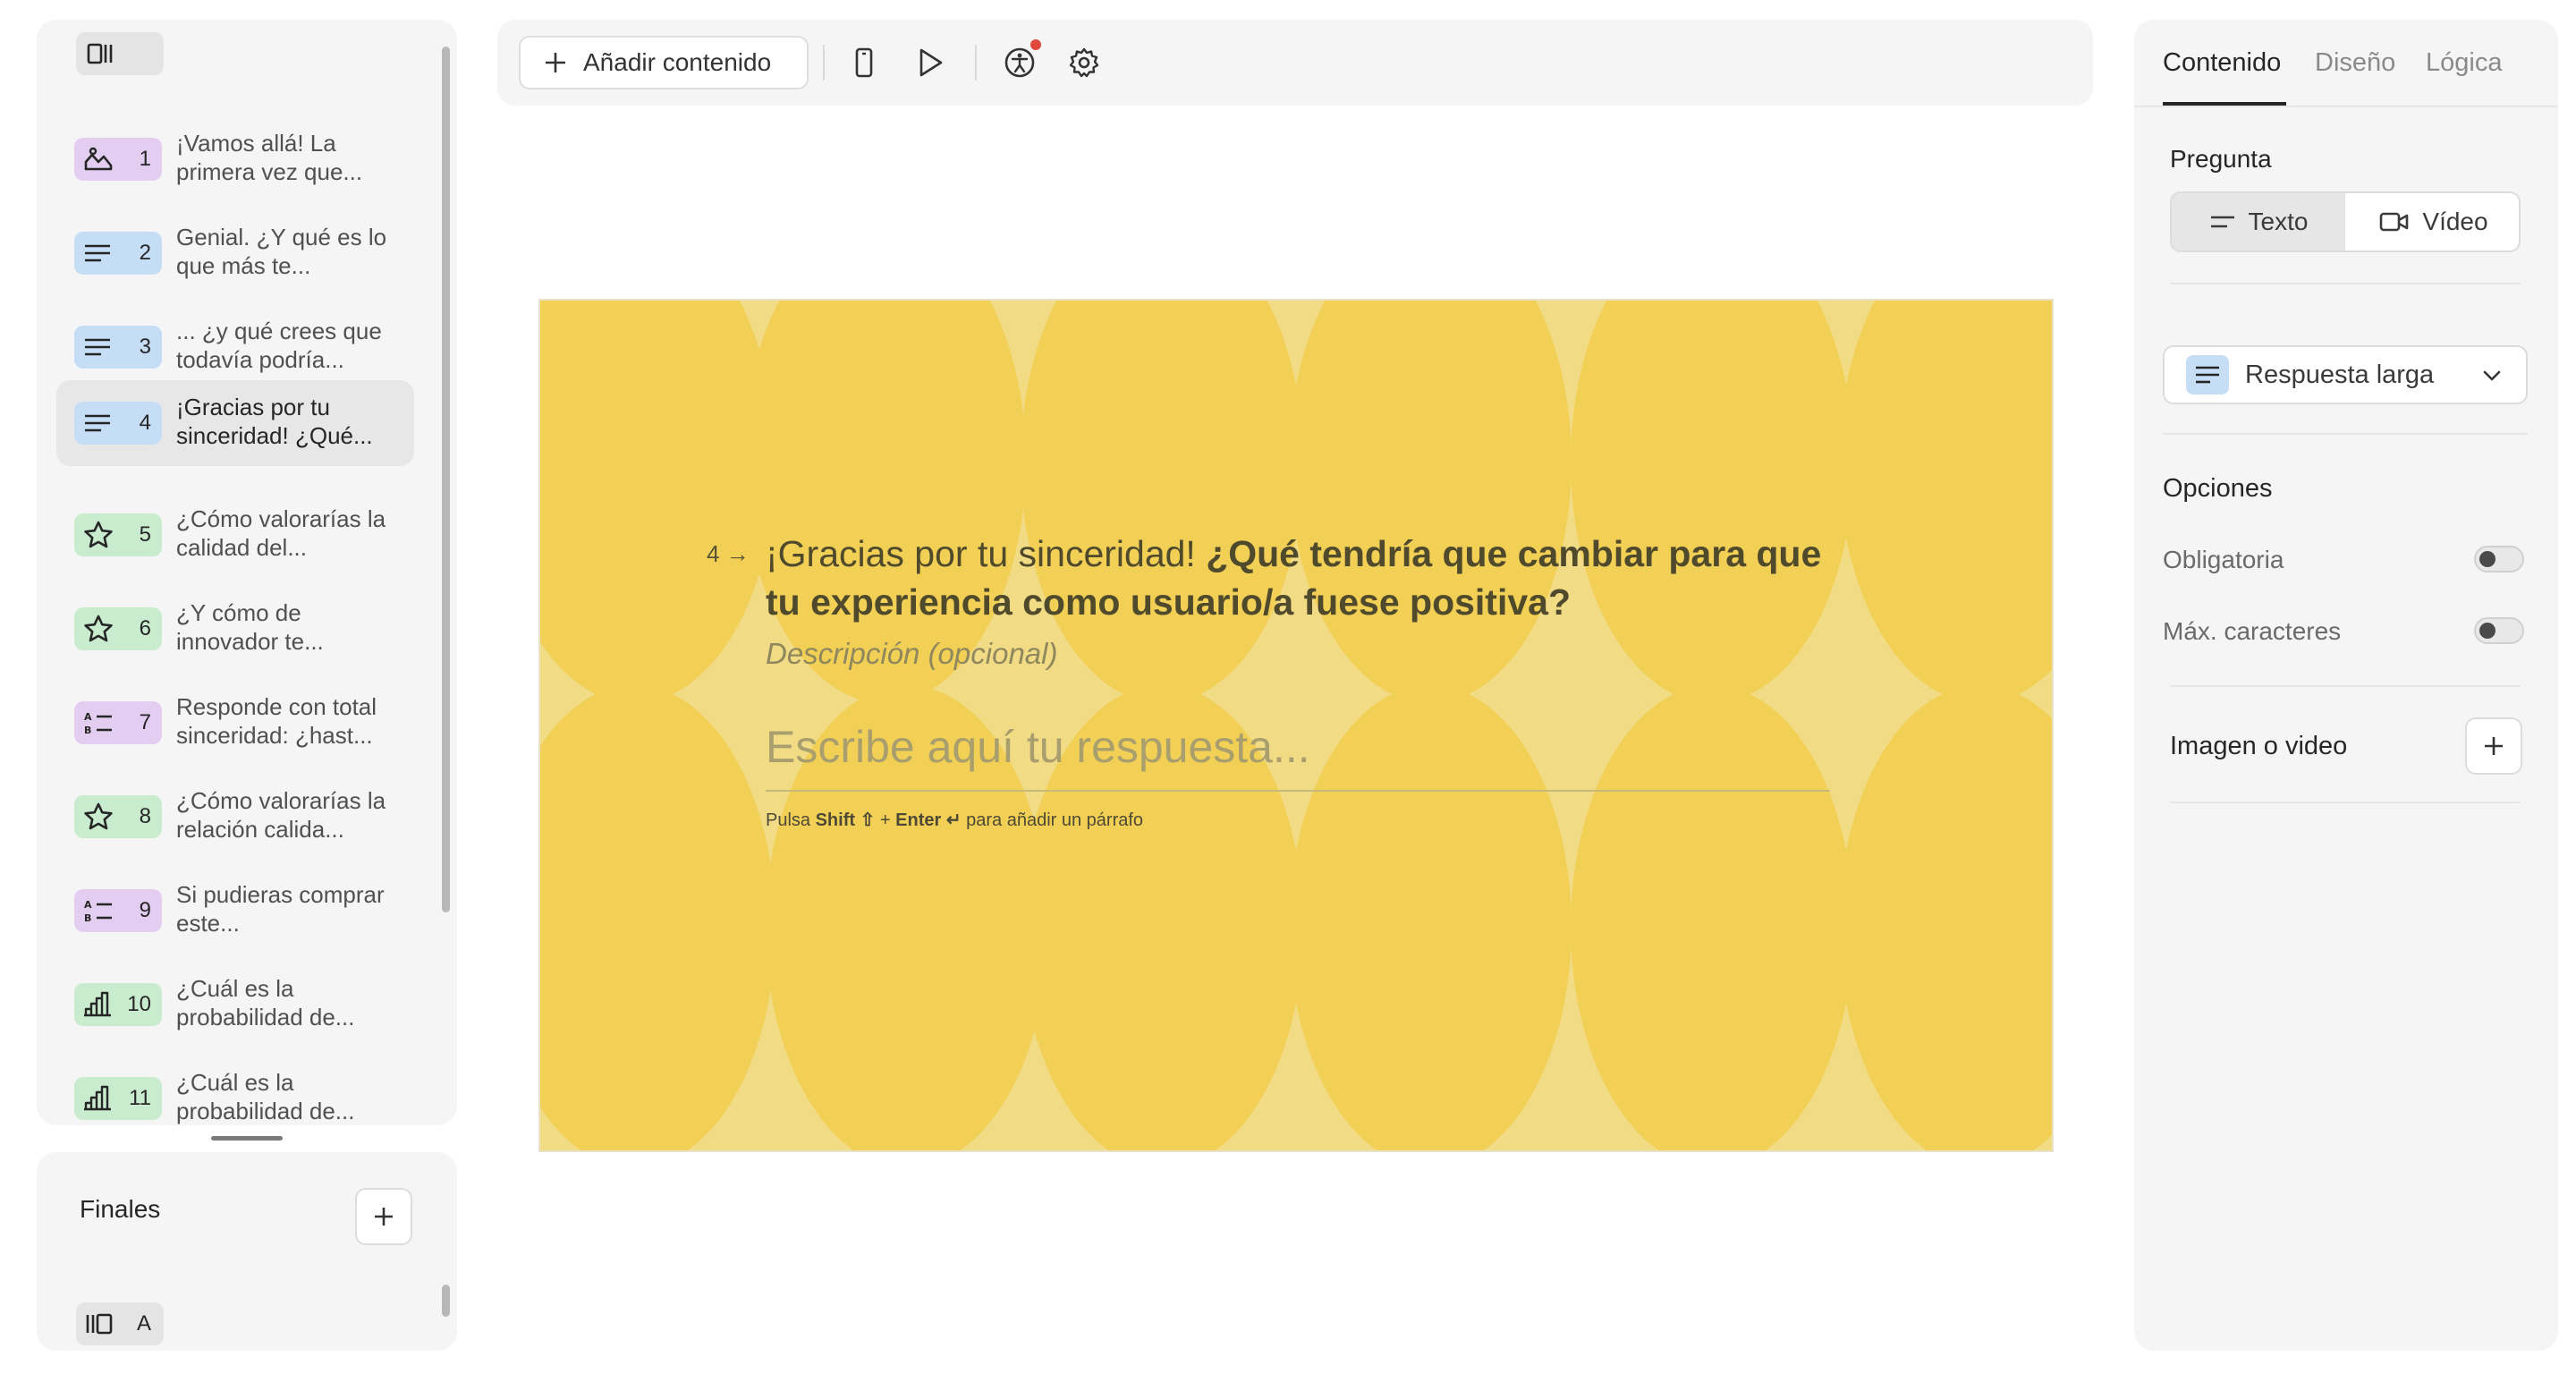 The width and height of the screenshot is (2576, 1374). Describe the element at coordinates (118, 816) in the screenshot. I see `question-badge: 8` at that location.